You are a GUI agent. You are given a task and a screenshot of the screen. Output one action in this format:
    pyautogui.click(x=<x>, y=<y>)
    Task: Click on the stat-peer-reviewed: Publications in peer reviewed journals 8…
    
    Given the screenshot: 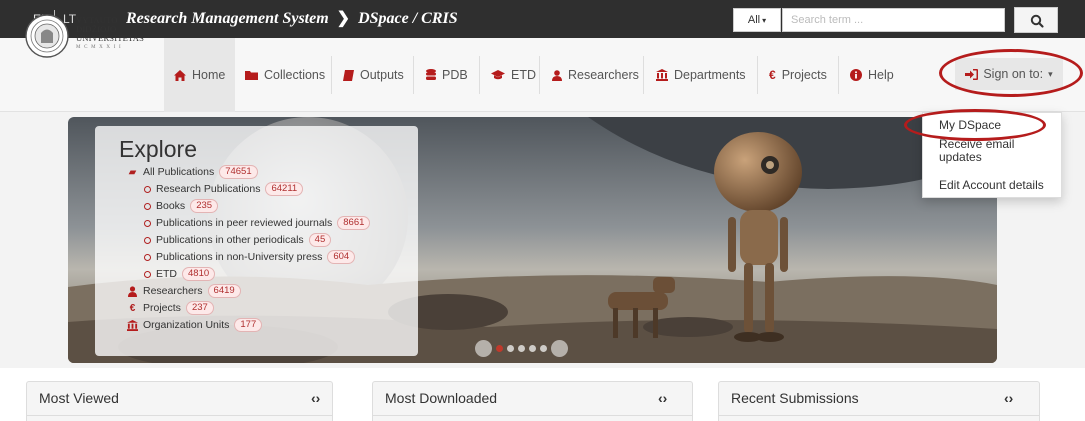 What is the action you would take?
    pyautogui.click(x=257, y=223)
    